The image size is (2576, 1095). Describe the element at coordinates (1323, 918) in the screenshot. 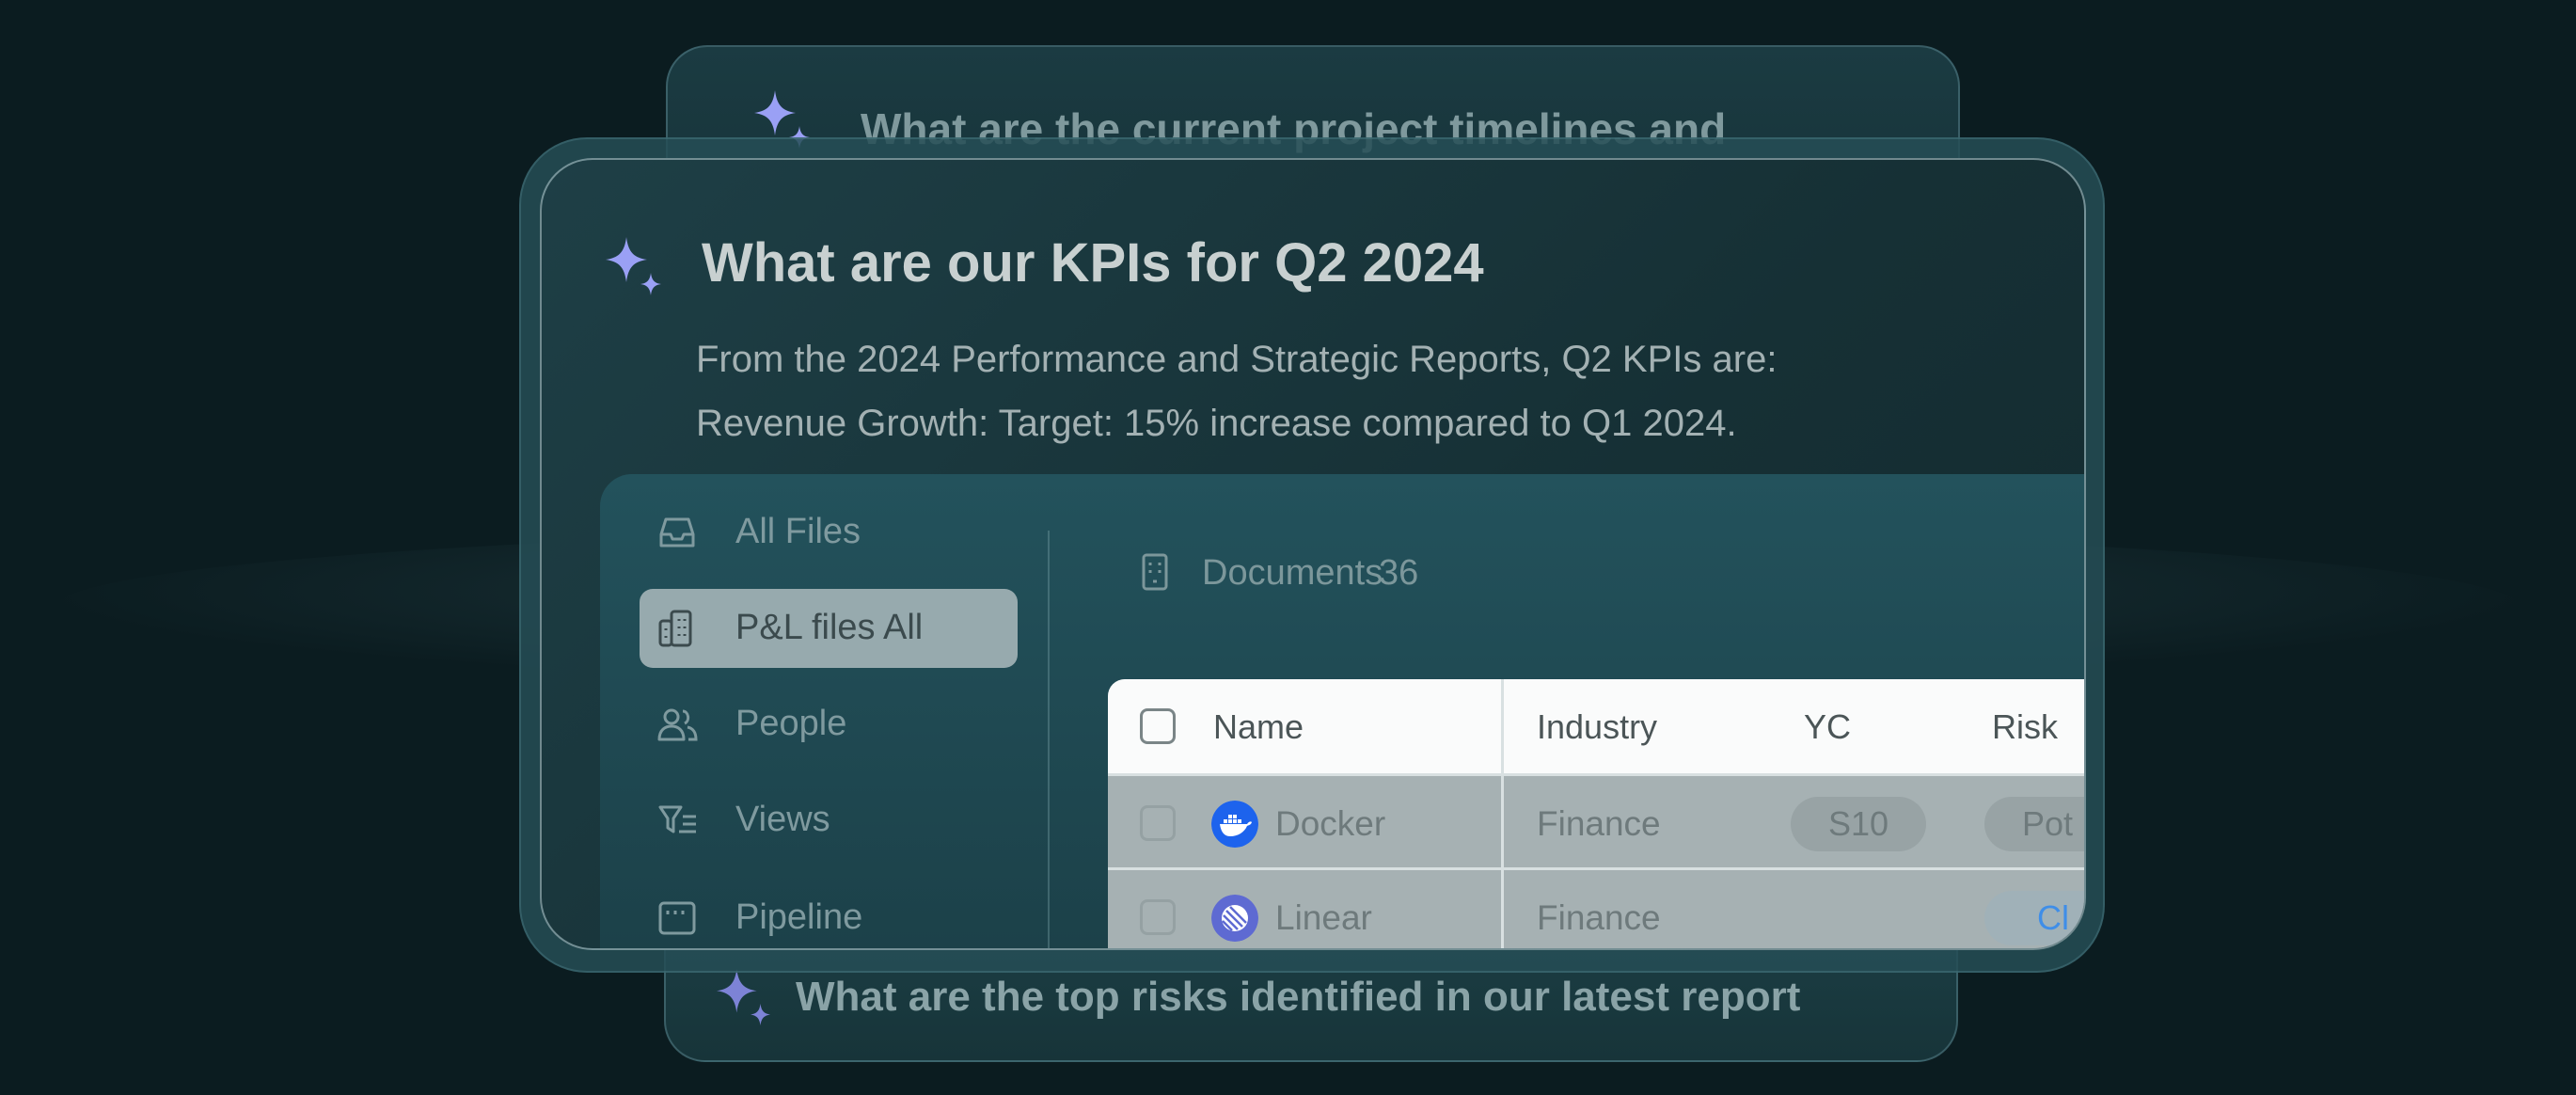

I see `cell-name: Linear` at that location.